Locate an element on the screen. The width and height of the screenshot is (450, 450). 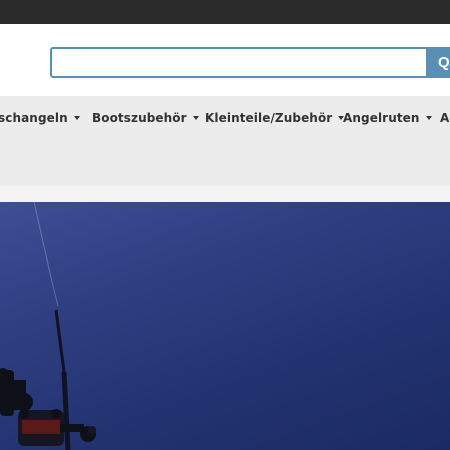
hero-image is located at coordinates (48, 326).